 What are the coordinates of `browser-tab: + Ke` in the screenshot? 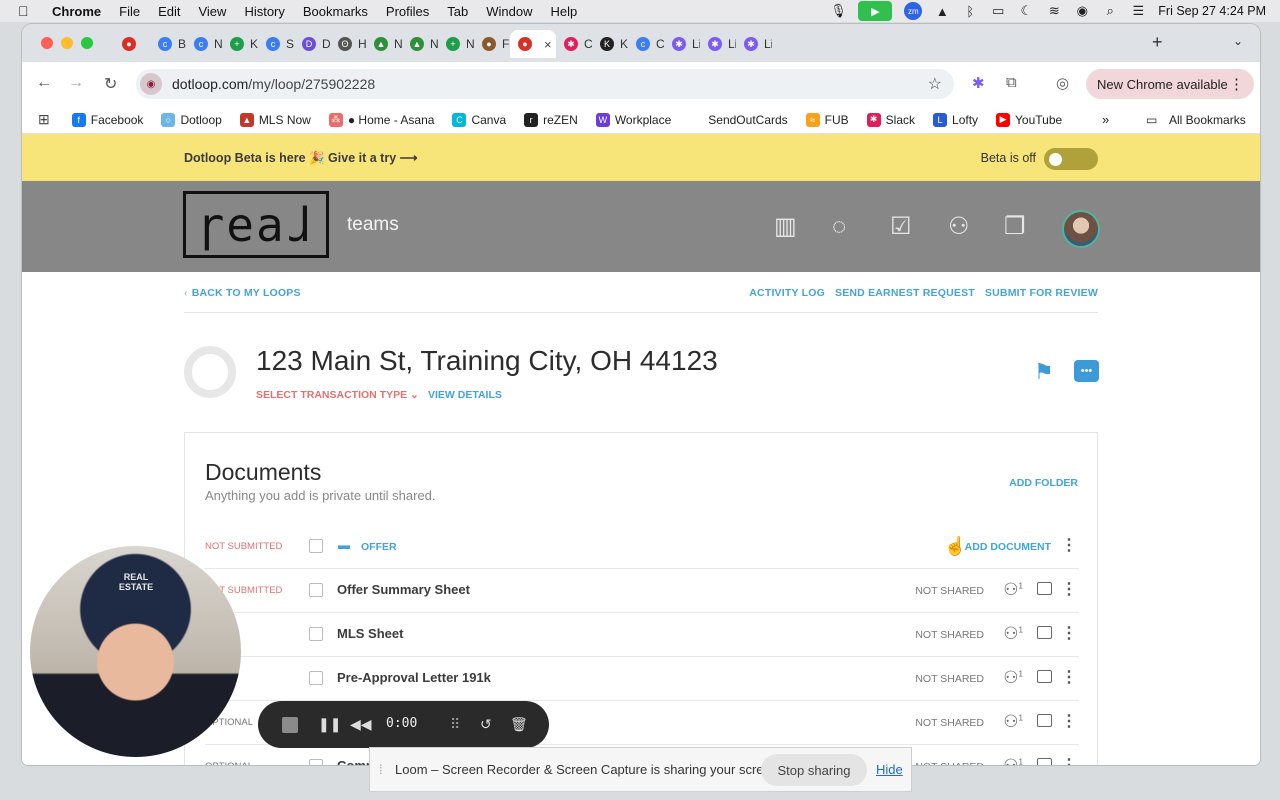 It's located at (240, 44).